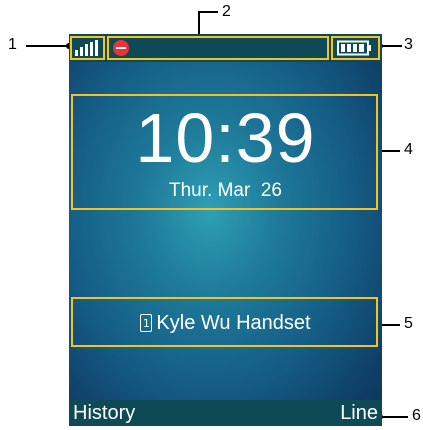 This screenshot has height=430, width=423. Describe the element at coordinates (218, 48) in the screenshot. I see `highlight-status-area` at that location.